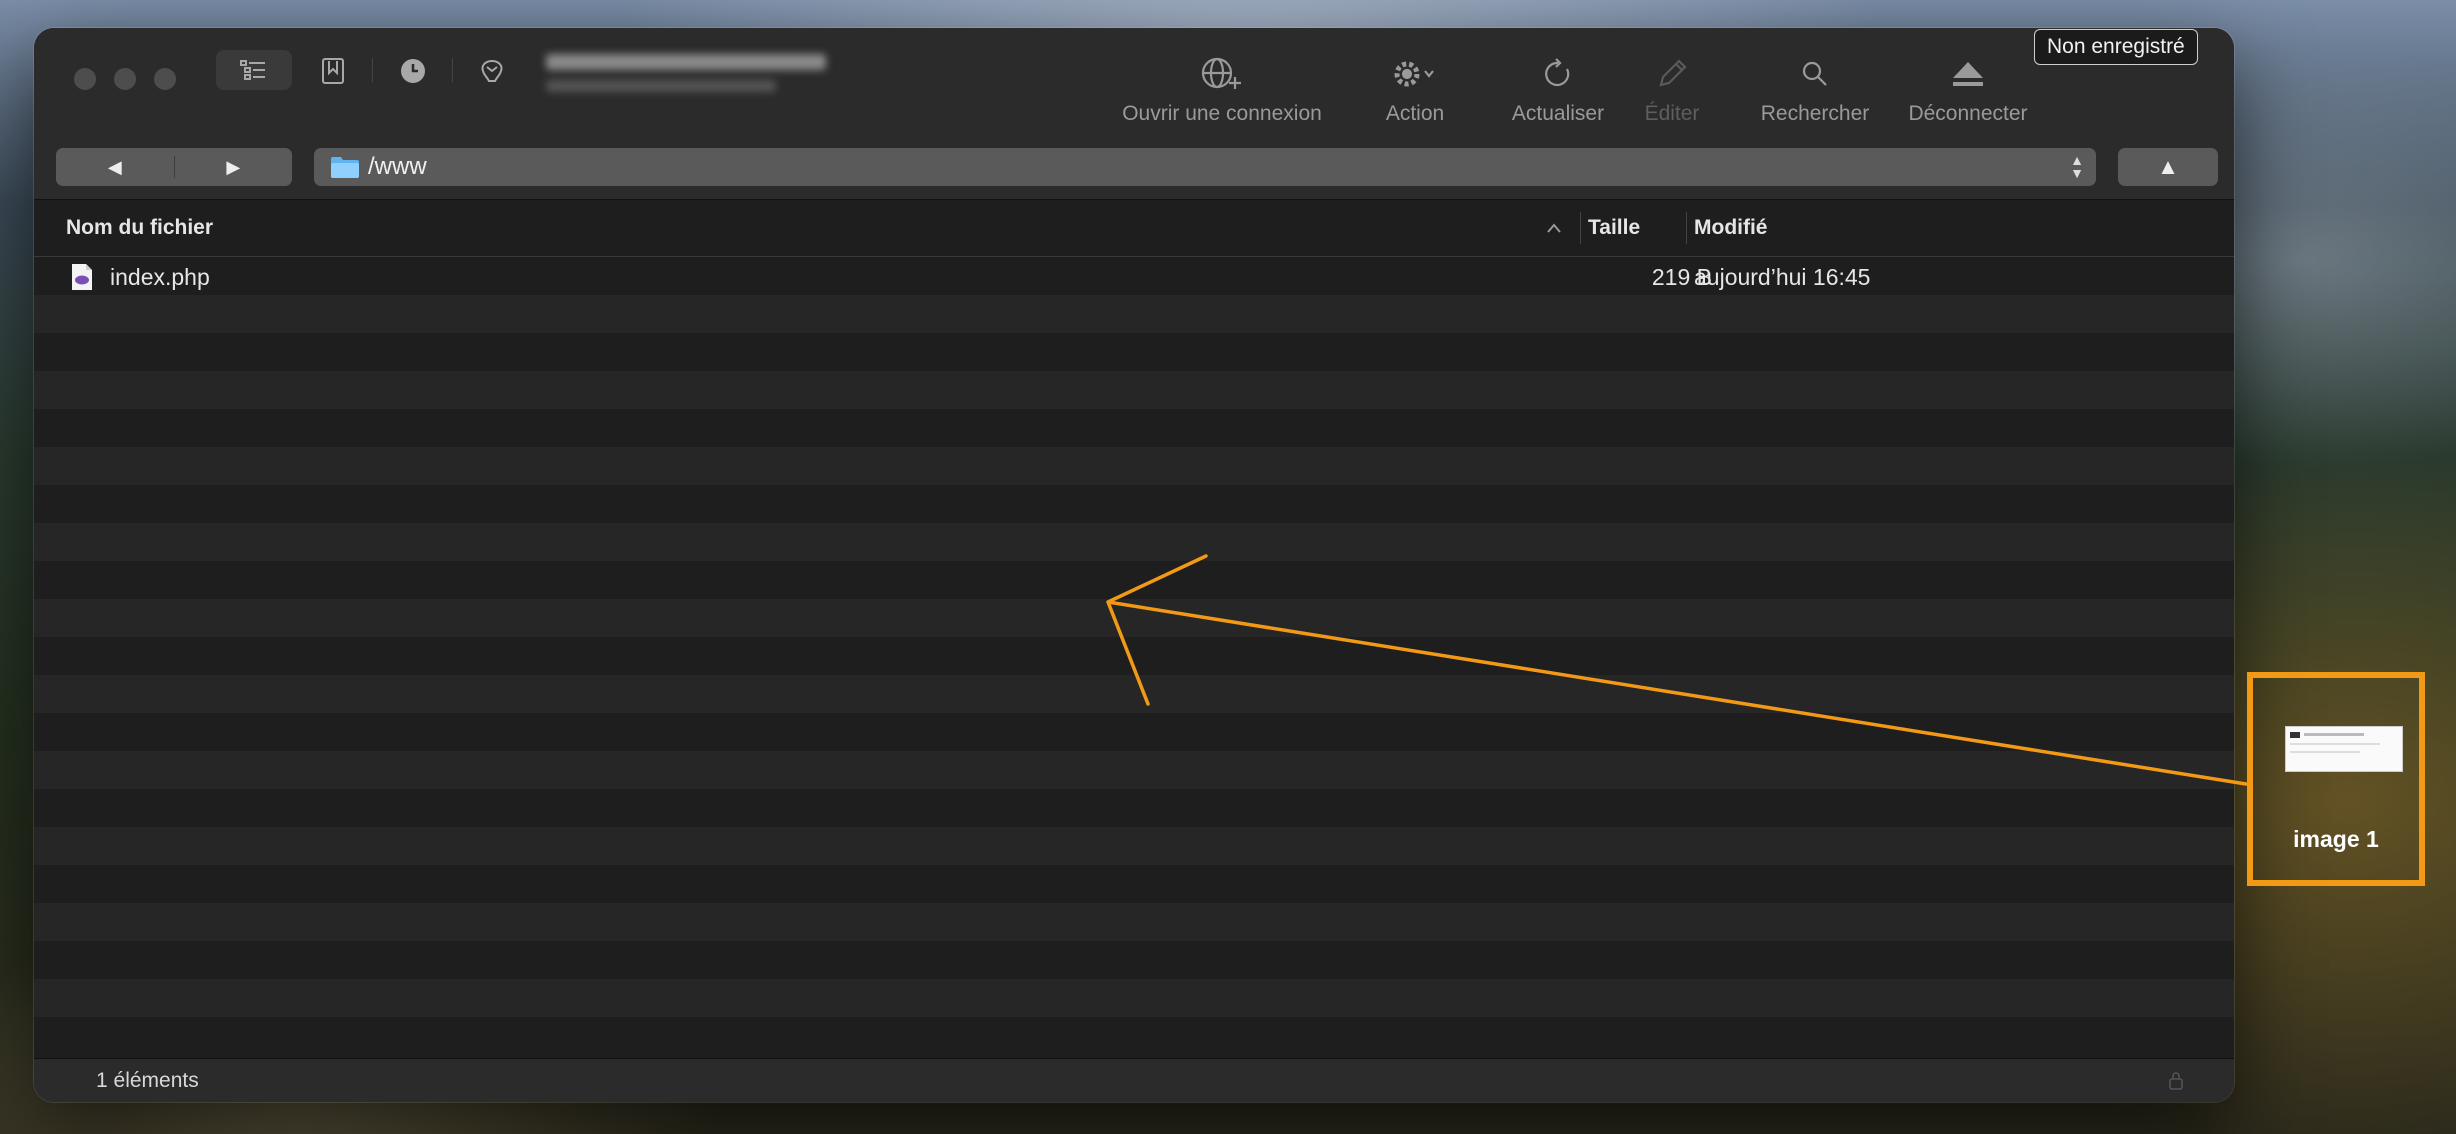 Image resolution: width=2456 pixels, height=1134 pixels. What do you see at coordinates (2077, 166) in the screenshot?
I see `chevron-updown-icon: ▲ ▼` at bounding box center [2077, 166].